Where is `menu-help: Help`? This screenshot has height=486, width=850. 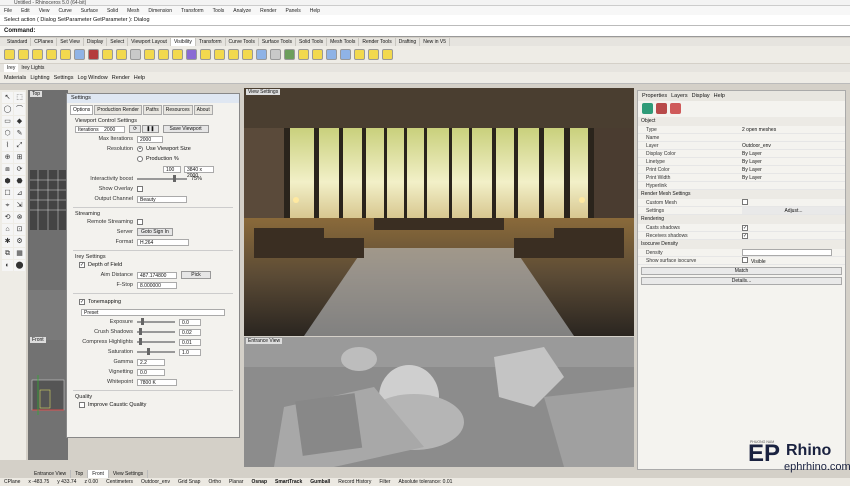
menu-help: Help is located at coordinates (315, 11).